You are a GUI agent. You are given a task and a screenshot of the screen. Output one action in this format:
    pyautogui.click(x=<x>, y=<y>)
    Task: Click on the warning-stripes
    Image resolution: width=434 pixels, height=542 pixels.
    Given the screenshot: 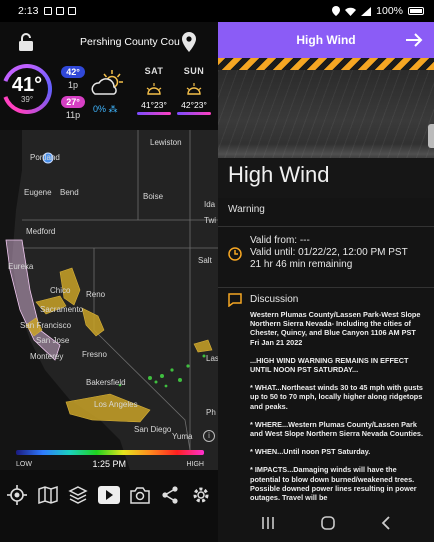 What is the action you would take?
    pyautogui.click(x=326, y=64)
    